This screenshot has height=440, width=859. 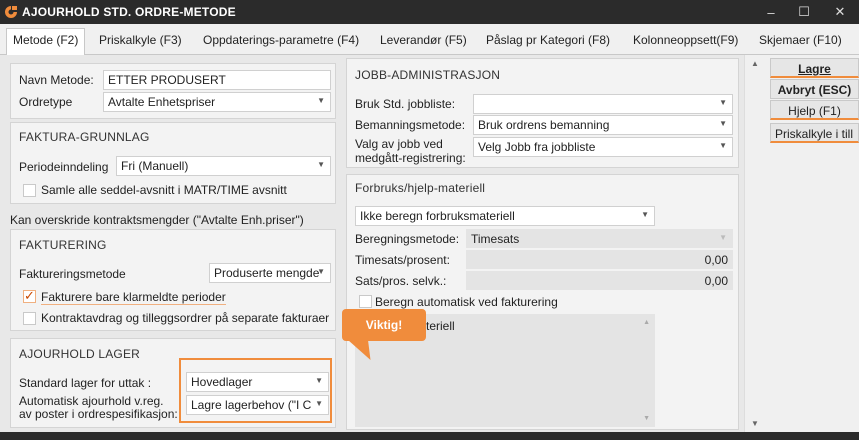 What do you see at coordinates (64, 167) in the screenshot?
I see `periodeinndeling-label: Periodeinndeling` at bounding box center [64, 167].